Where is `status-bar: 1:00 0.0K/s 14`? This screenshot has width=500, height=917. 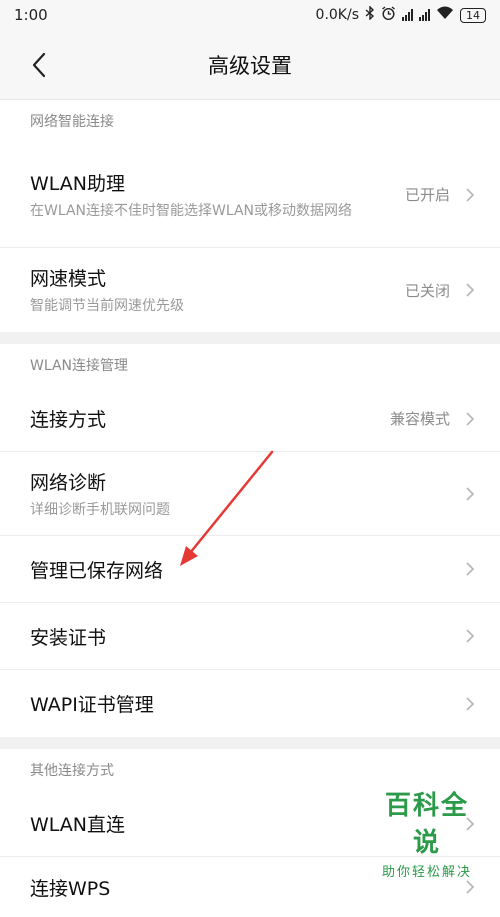
status-bar: 1:00 0.0K/s 14 is located at coordinates (250, 15).